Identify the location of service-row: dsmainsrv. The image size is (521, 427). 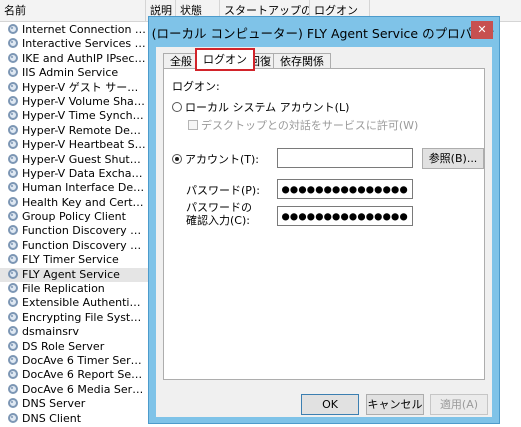
(74, 332).